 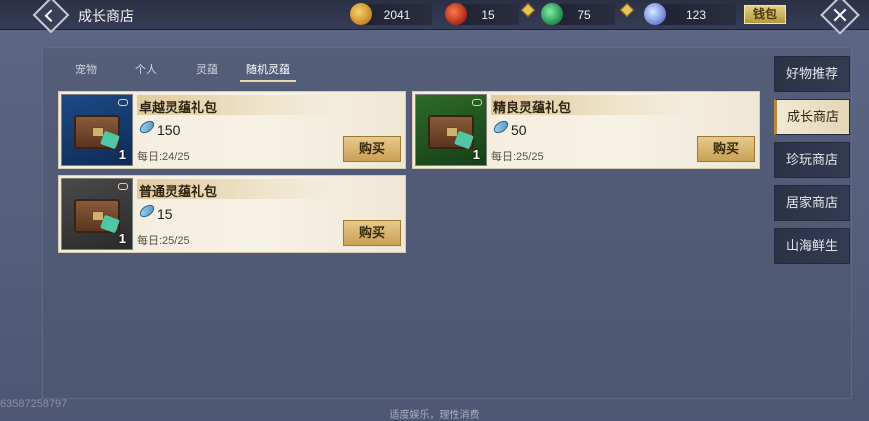 I want to click on wallet-button: 钱包, so click(x=765, y=14).